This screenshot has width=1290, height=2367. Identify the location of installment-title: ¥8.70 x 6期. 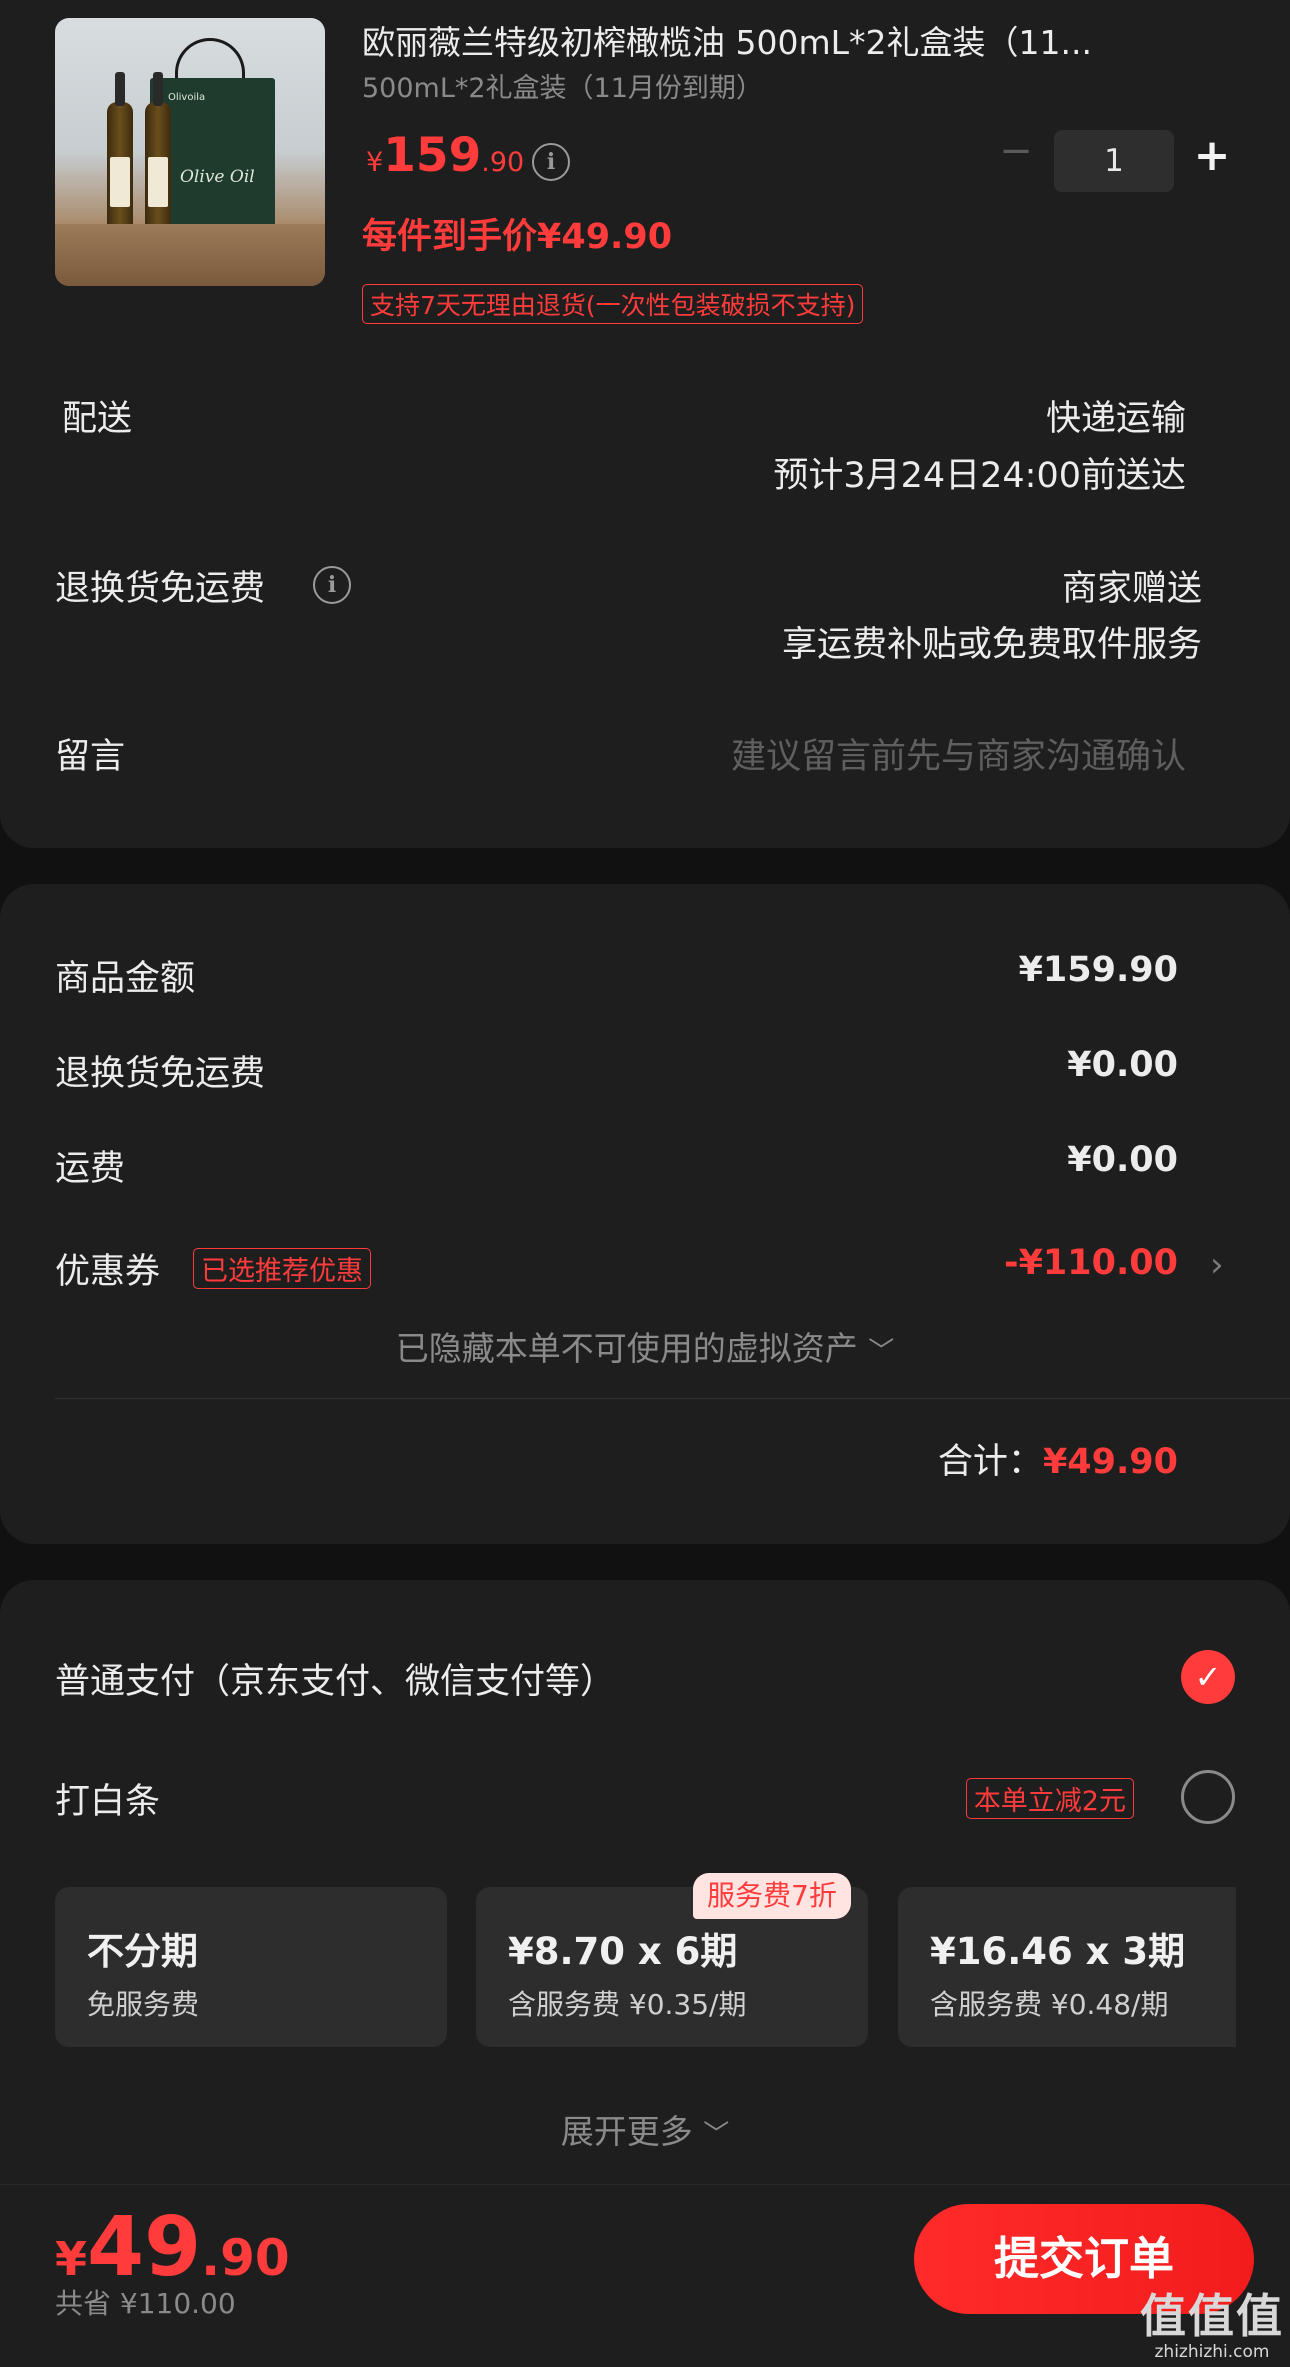
(623, 1951).